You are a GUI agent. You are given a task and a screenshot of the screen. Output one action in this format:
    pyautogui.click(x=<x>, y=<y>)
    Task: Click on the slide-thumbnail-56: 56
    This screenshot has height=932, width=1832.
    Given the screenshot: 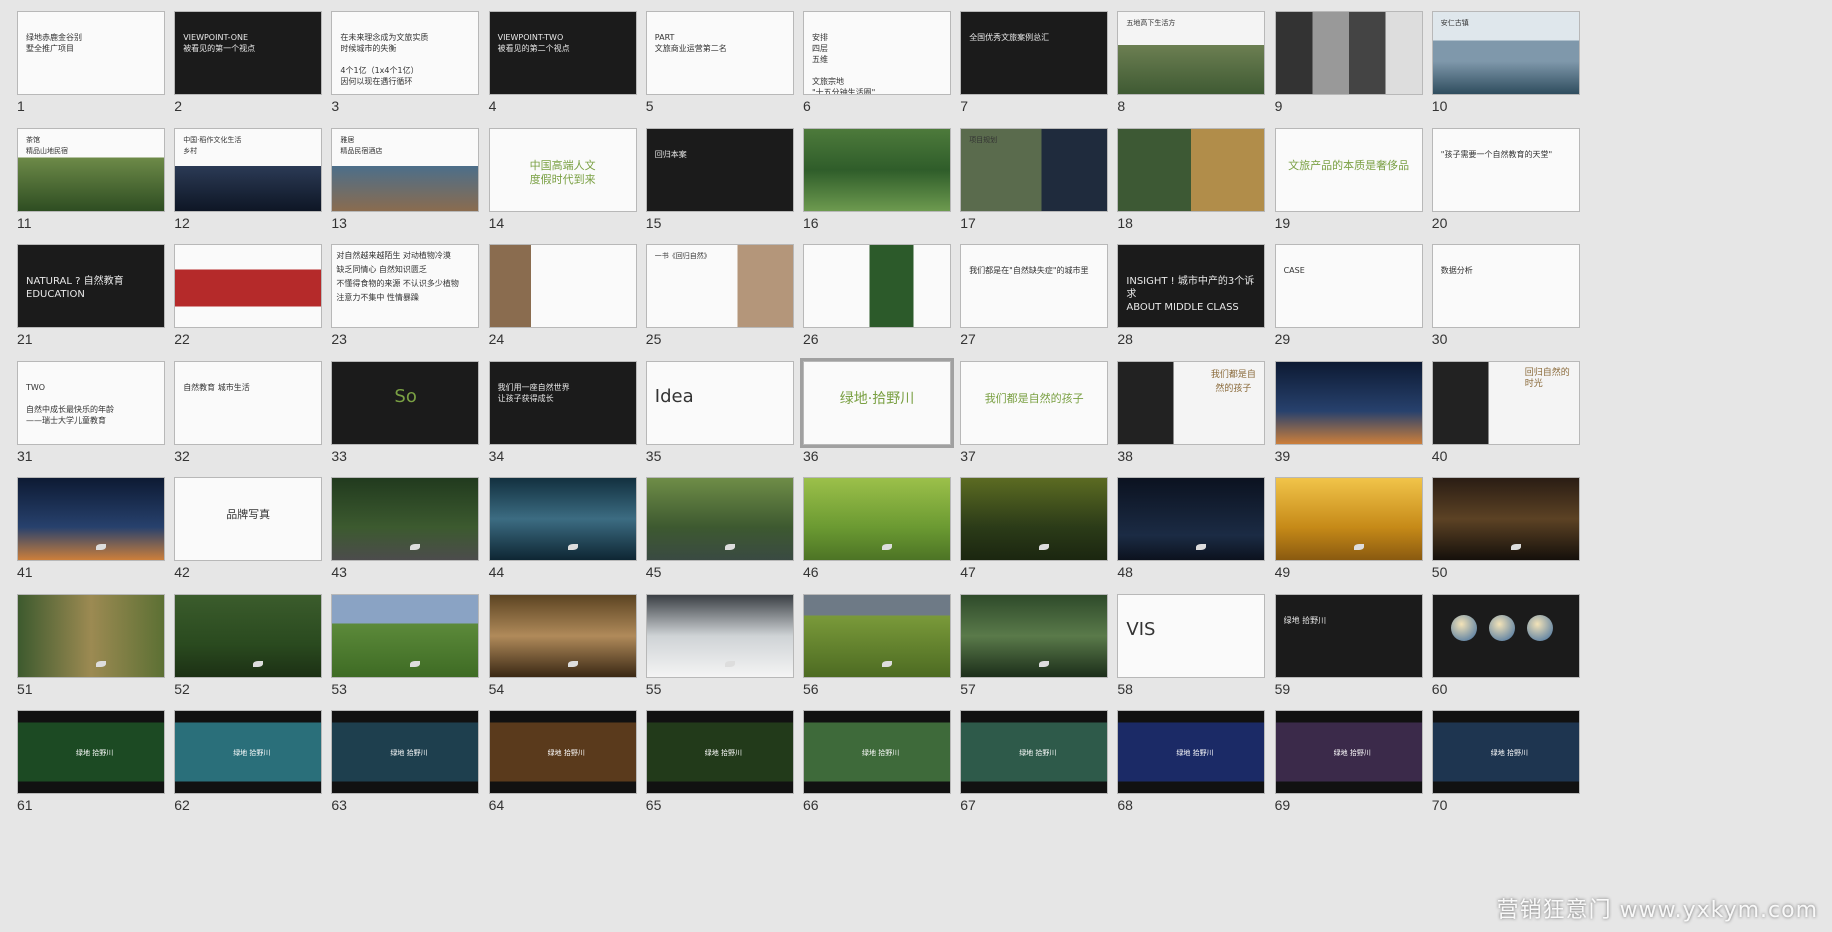 What is the action you would take?
    pyautogui.click(x=877, y=648)
    